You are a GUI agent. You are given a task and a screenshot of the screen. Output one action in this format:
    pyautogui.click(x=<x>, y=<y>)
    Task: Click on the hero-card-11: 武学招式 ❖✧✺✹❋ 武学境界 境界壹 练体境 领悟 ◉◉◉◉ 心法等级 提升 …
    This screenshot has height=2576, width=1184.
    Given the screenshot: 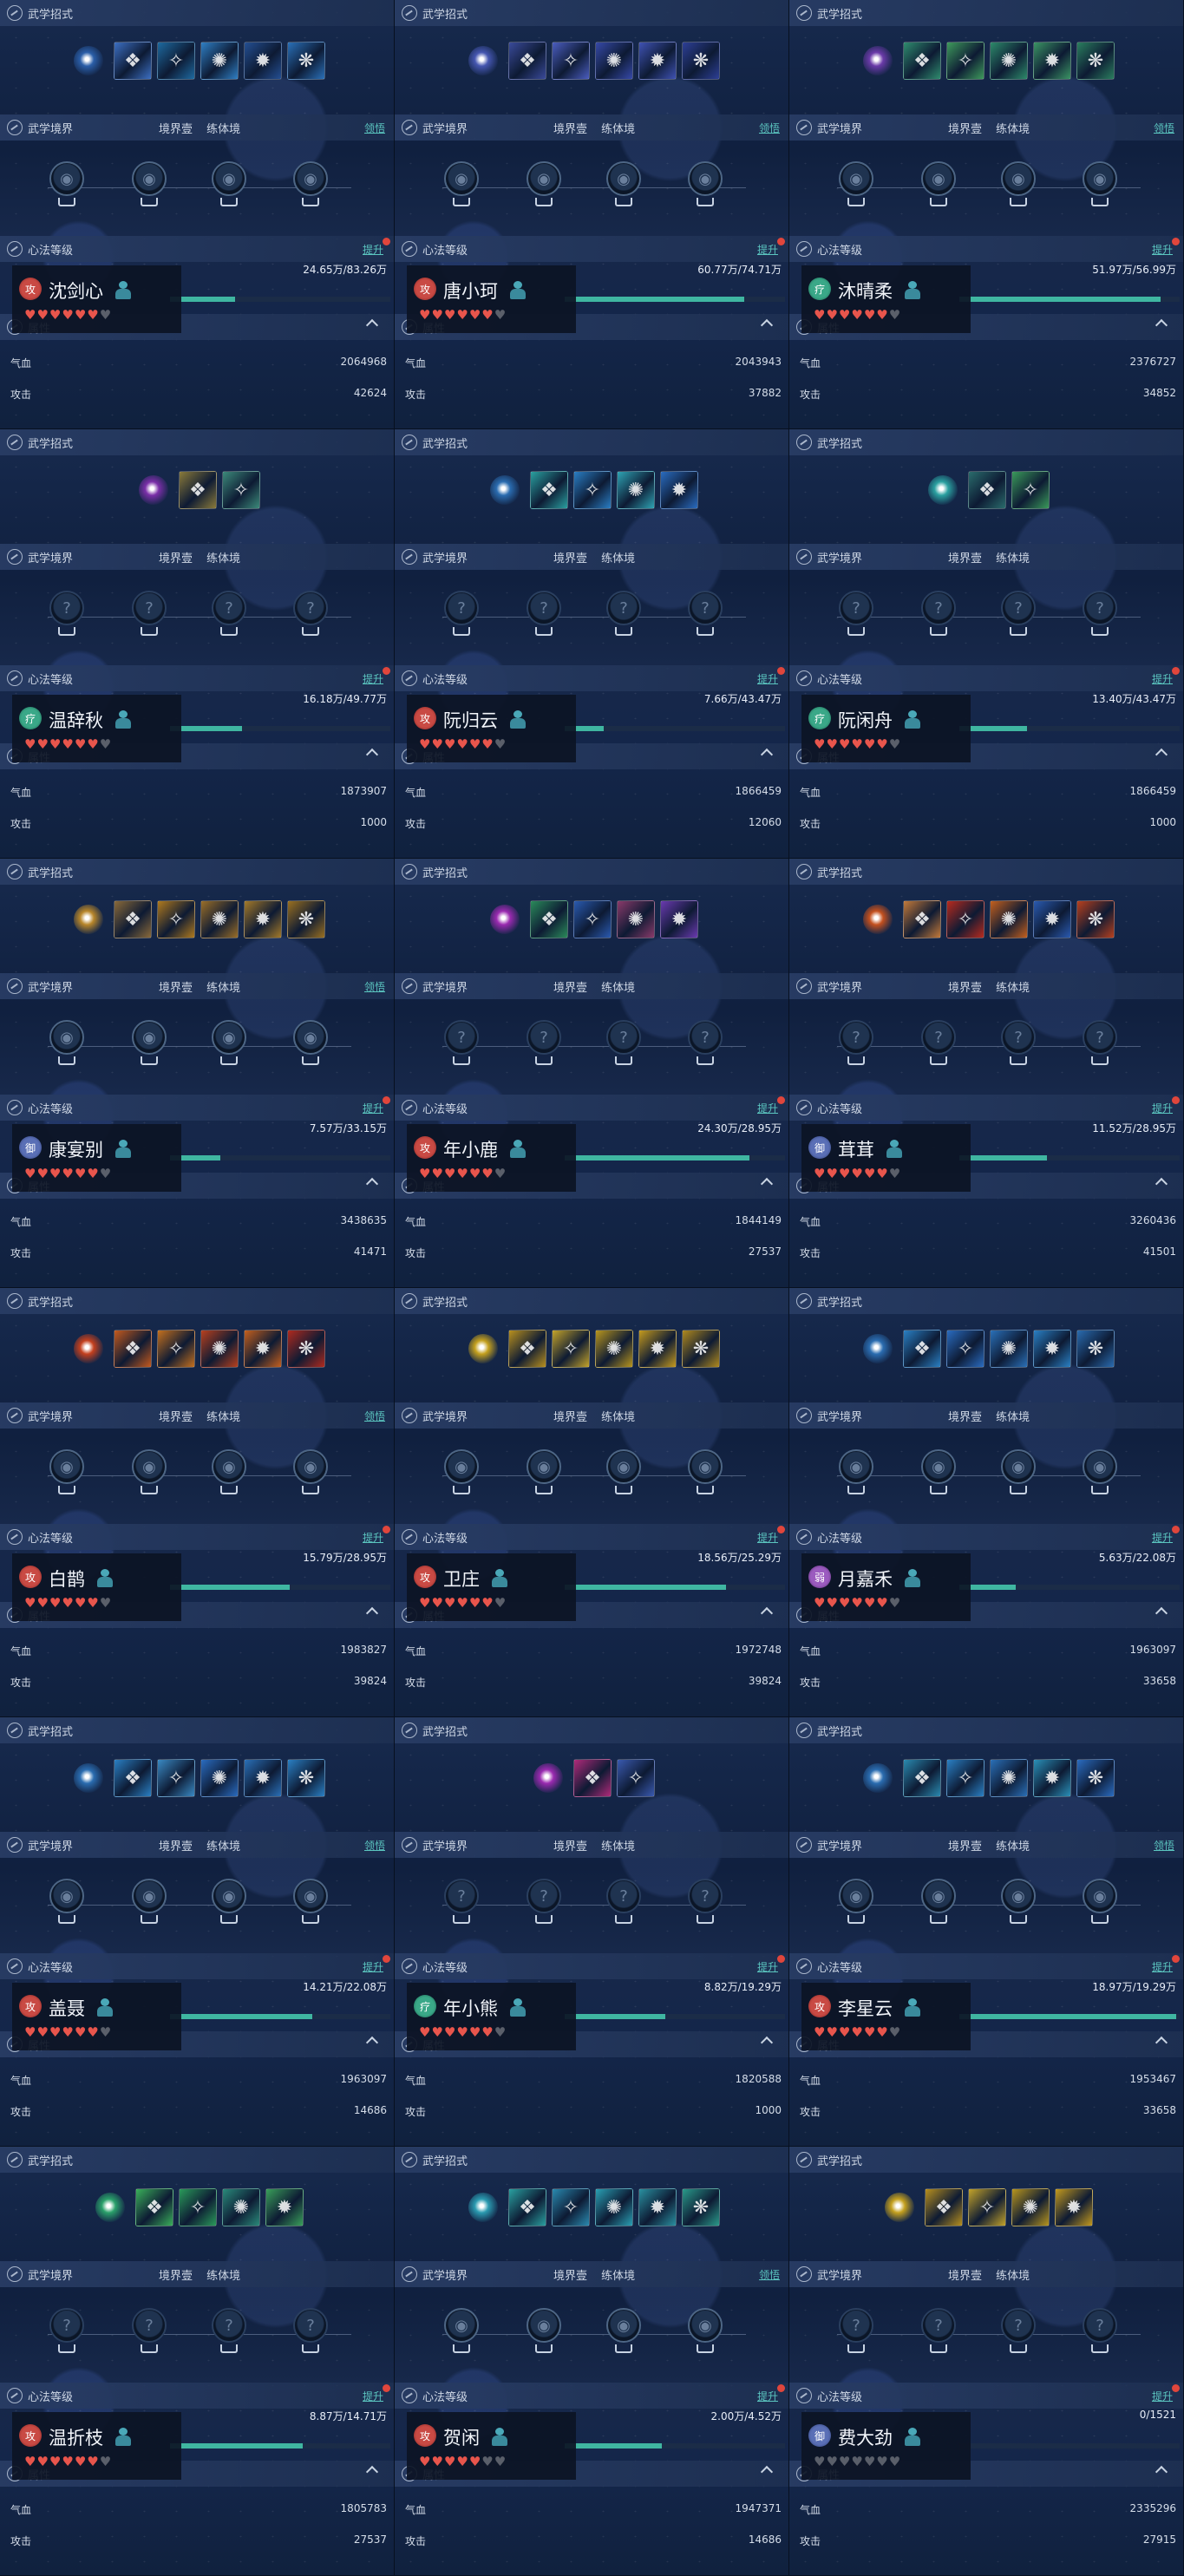 What is the action you would take?
    pyautogui.click(x=987, y=1502)
    